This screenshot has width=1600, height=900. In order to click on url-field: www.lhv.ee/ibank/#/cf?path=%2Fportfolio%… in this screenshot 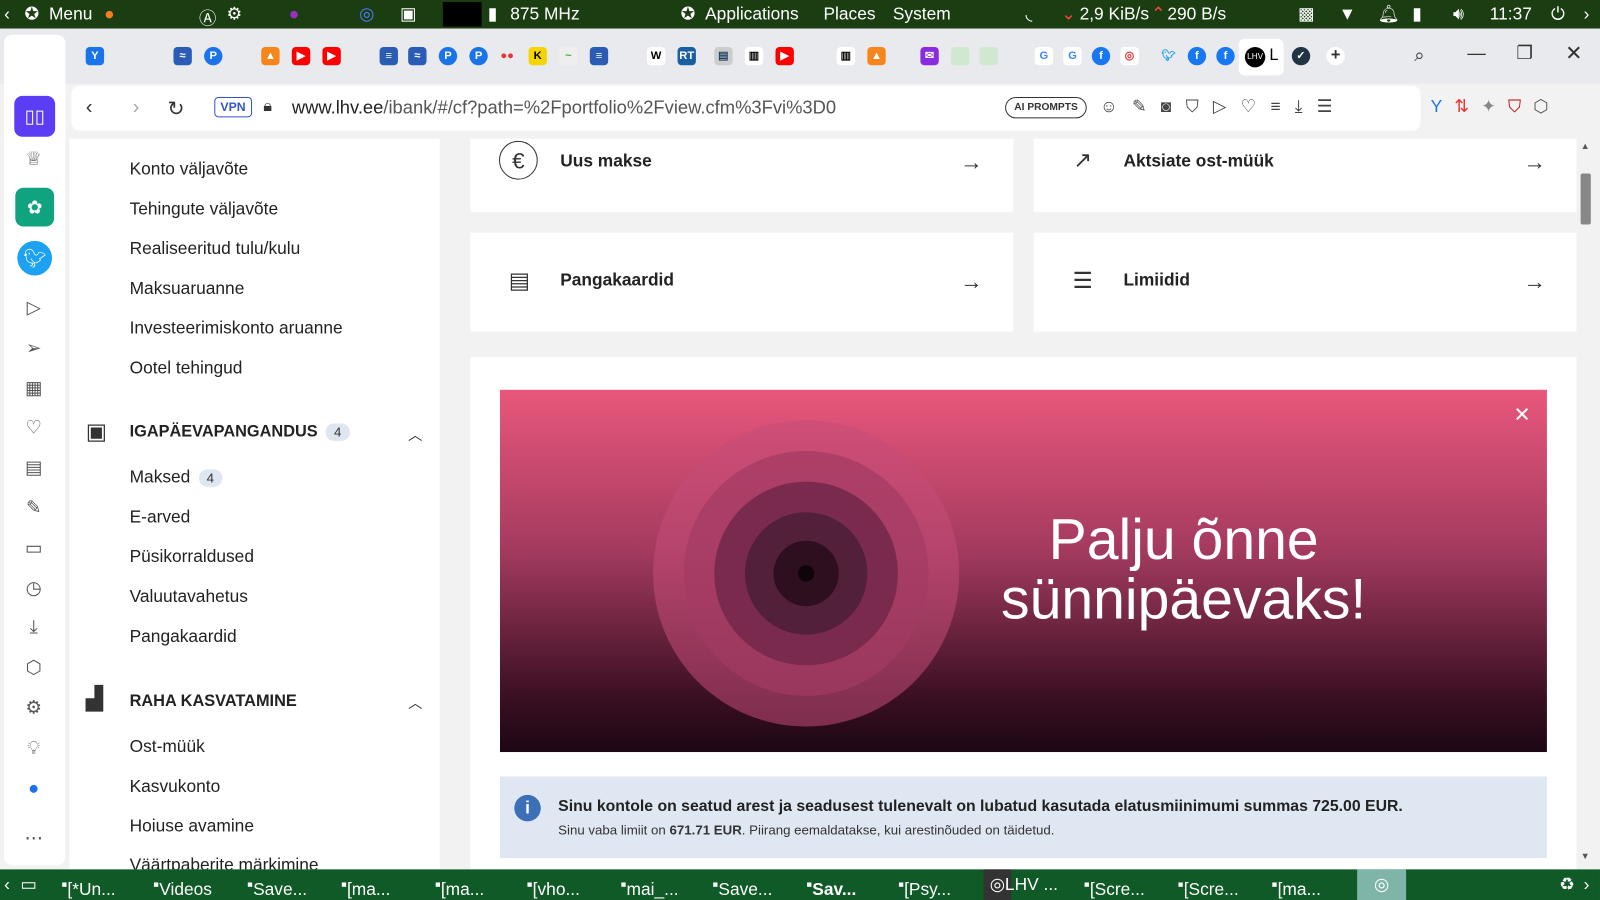, I will do `click(564, 107)`.